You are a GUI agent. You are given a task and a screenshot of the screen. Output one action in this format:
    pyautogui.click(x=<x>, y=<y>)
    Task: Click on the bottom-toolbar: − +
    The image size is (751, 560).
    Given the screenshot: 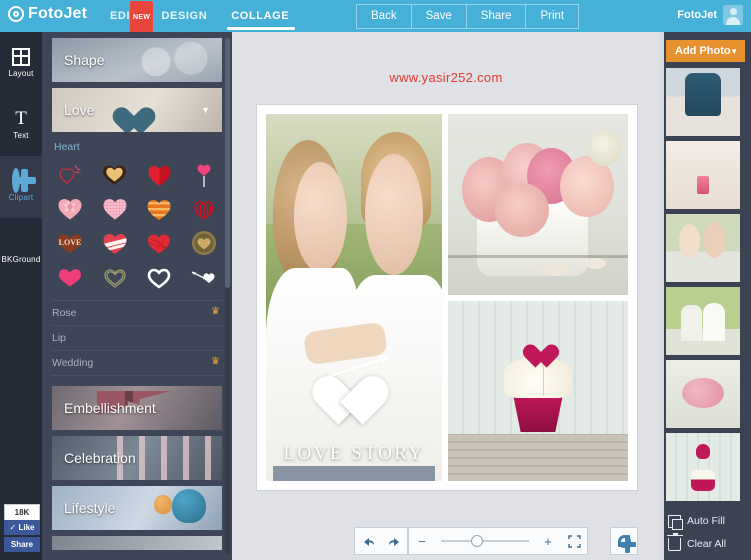 What is the action you would take?
    pyautogui.click(x=446, y=541)
    